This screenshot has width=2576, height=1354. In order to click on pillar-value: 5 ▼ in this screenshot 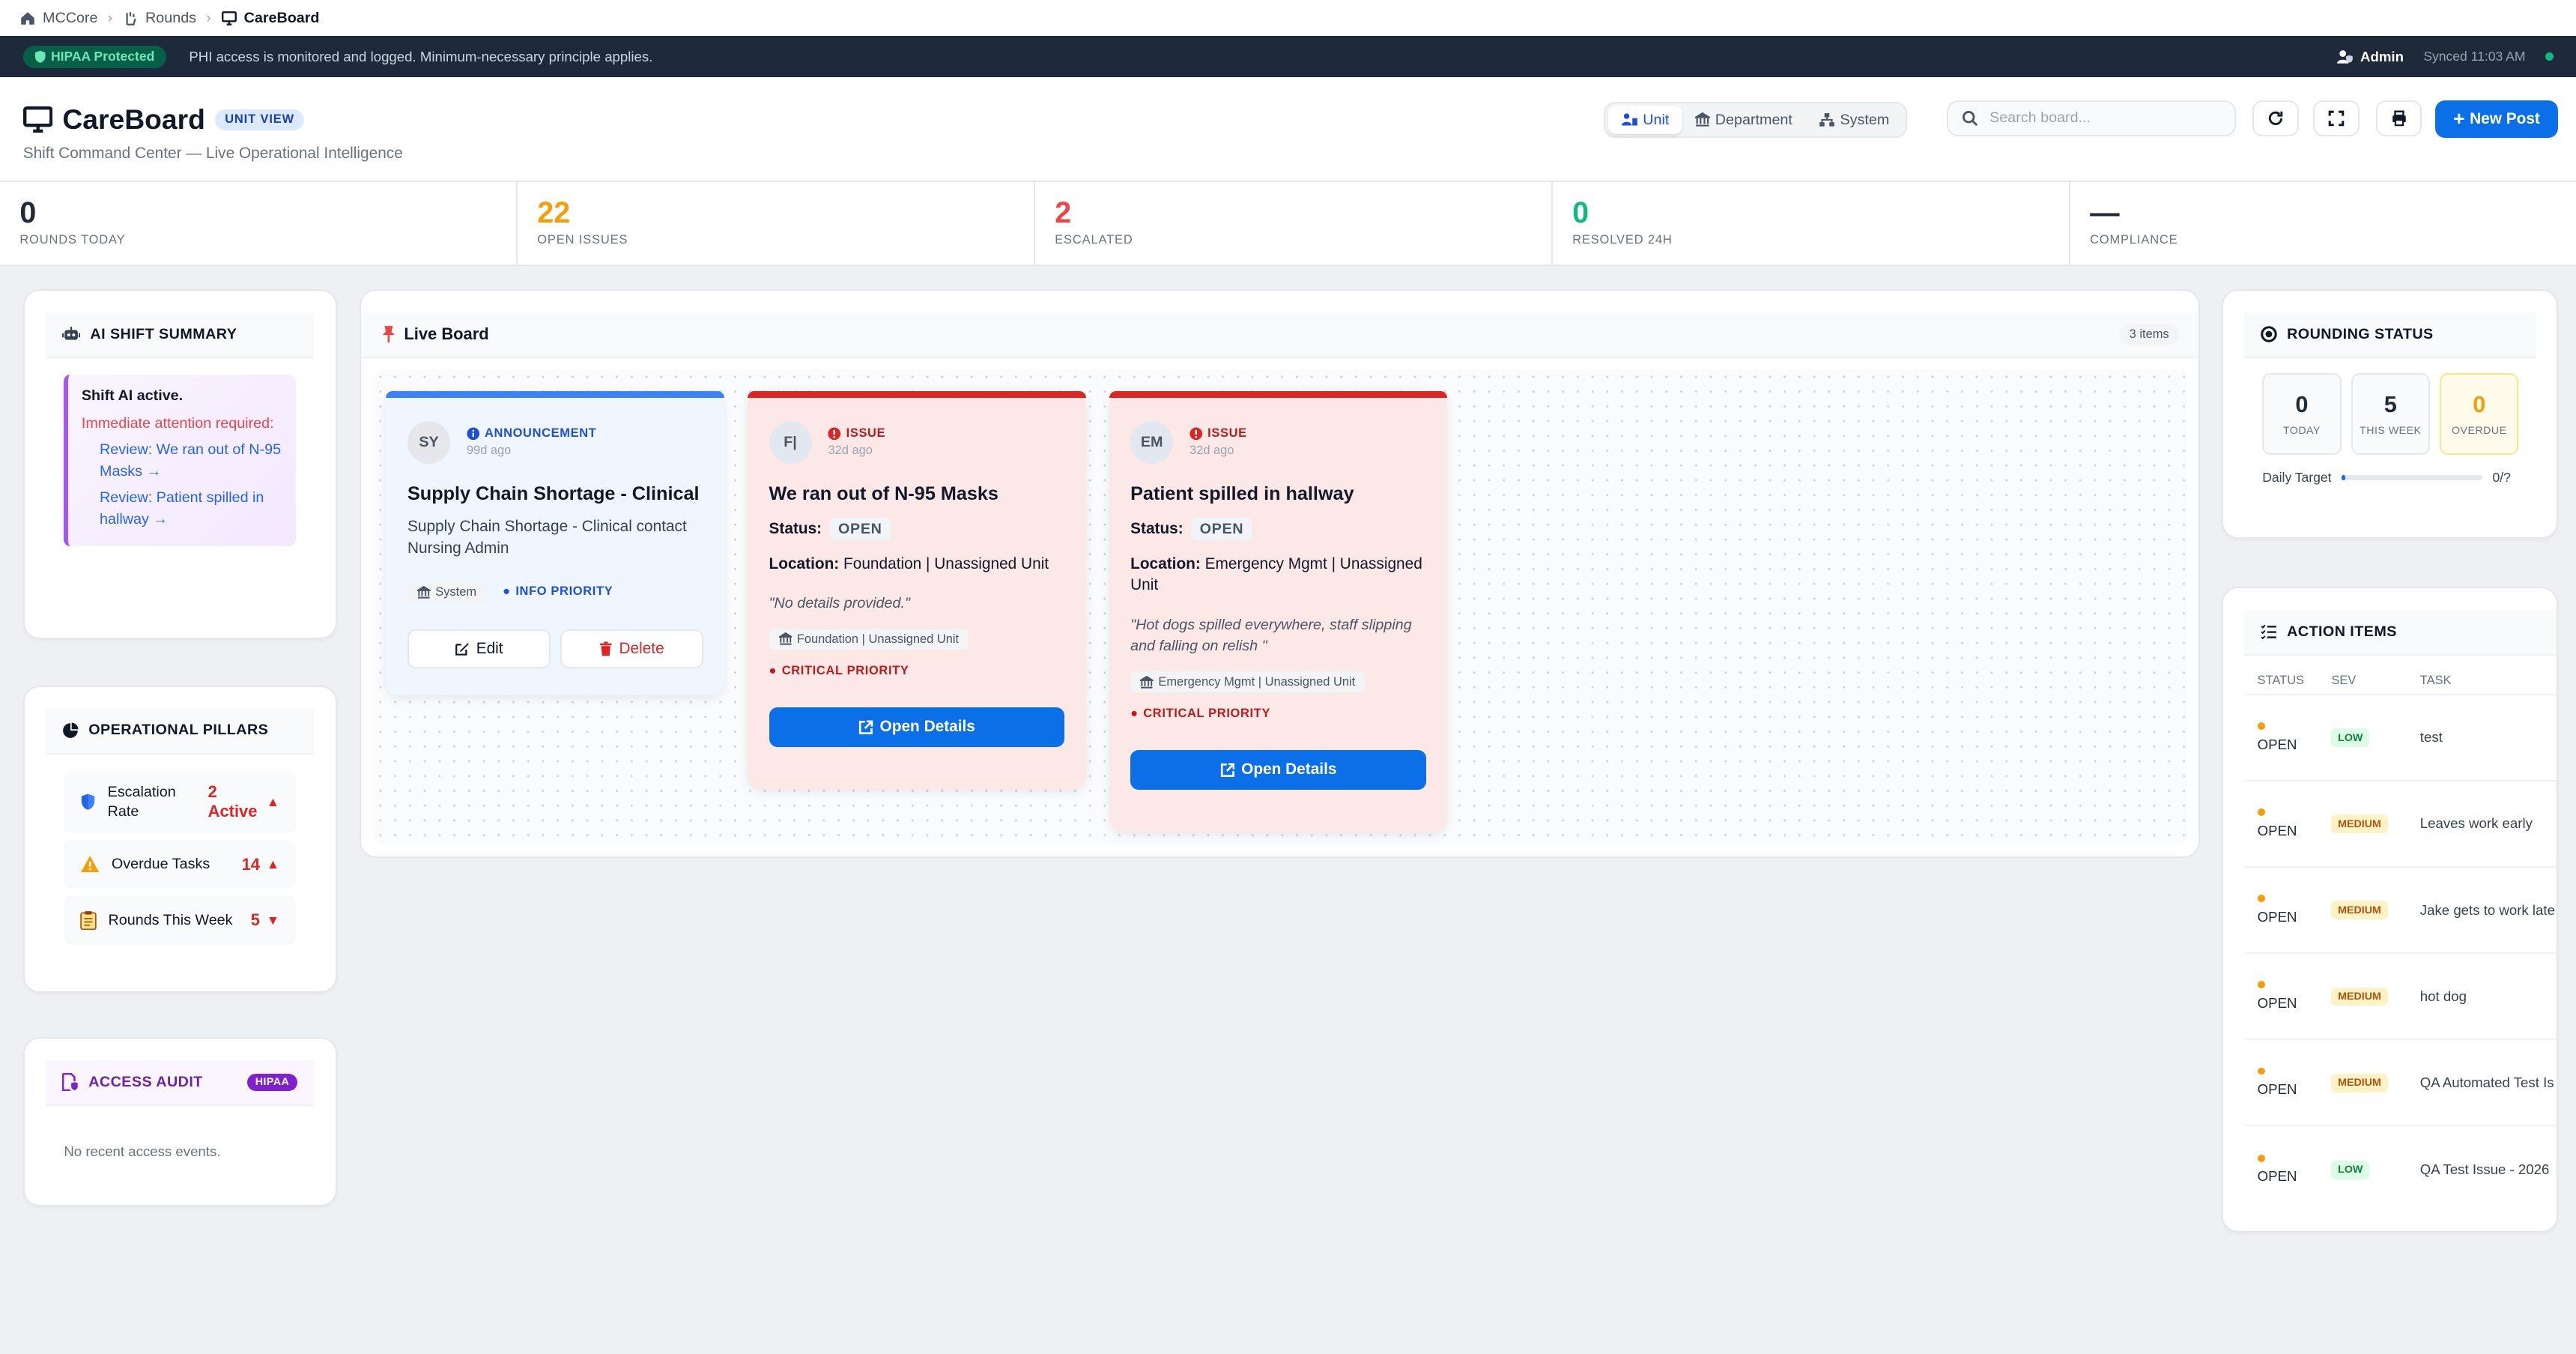, I will do `click(265, 920)`.